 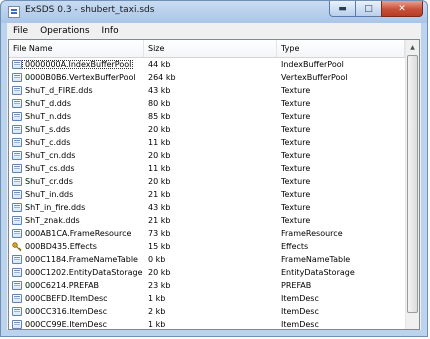 I want to click on file-name-cell: ShuT_d.dds, so click(x=76, y=103).